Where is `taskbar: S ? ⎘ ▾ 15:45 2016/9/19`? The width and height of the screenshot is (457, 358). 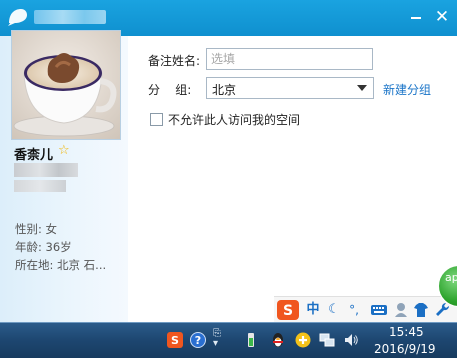 taskbar: S ? ⎘ ▾ 15:45 2016/9/19 is located at coordinates (228, 340).